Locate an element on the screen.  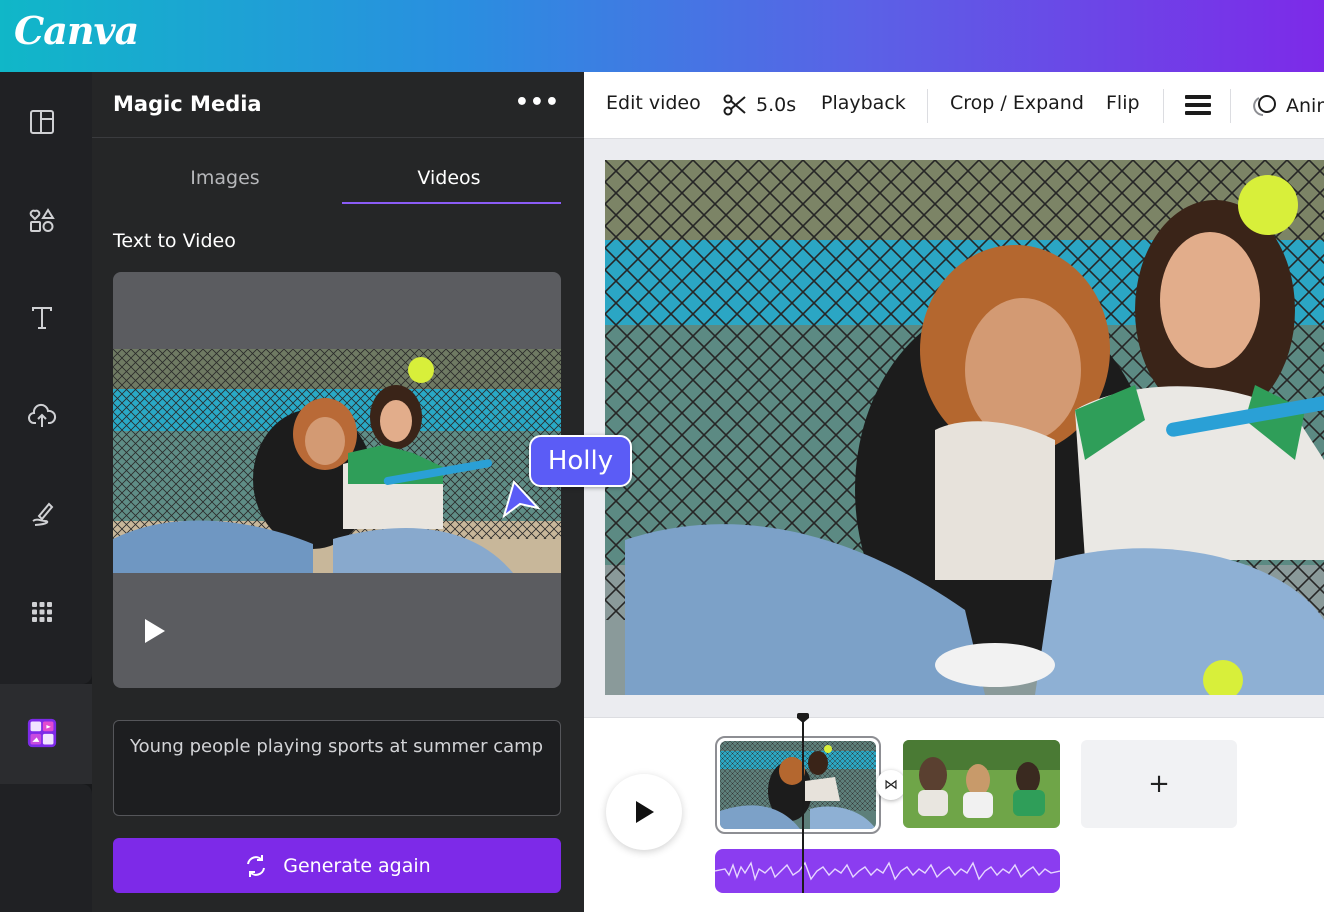
playback-button: Playback is located at coordinates (863, 103).